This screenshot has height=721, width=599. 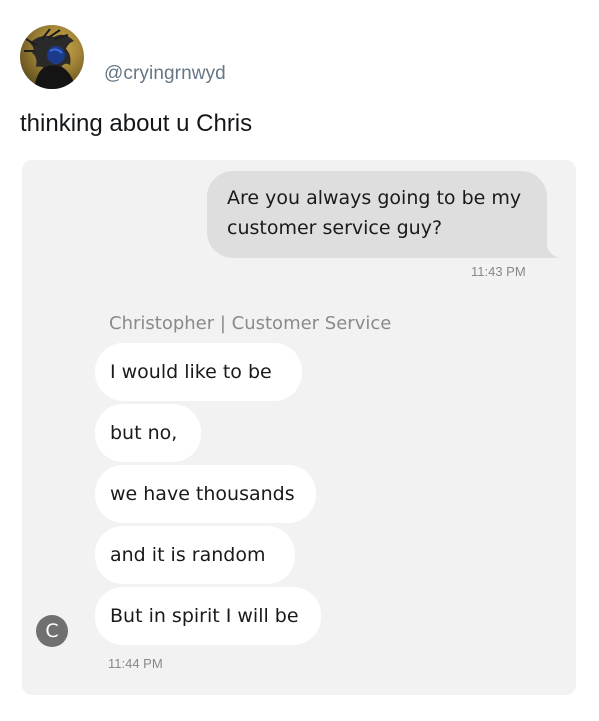 What do you see at coordinates (148, 433) in the screenshot?
I see `received-message-bubble: but no,` at bounding box center [148, 433].